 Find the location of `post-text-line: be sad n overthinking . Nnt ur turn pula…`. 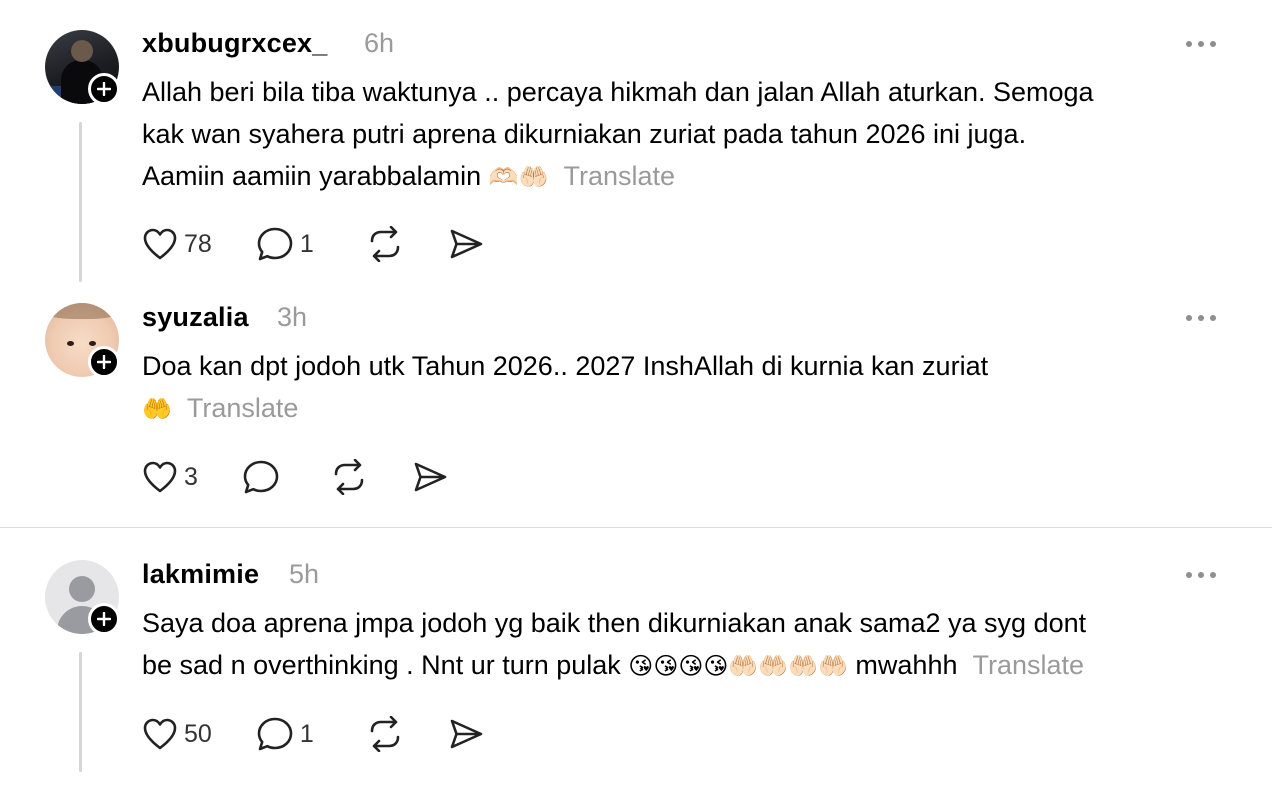

post-text-line: be sad n overthinking . Nnt ur turn pula… is located at coordinates (687, 665).